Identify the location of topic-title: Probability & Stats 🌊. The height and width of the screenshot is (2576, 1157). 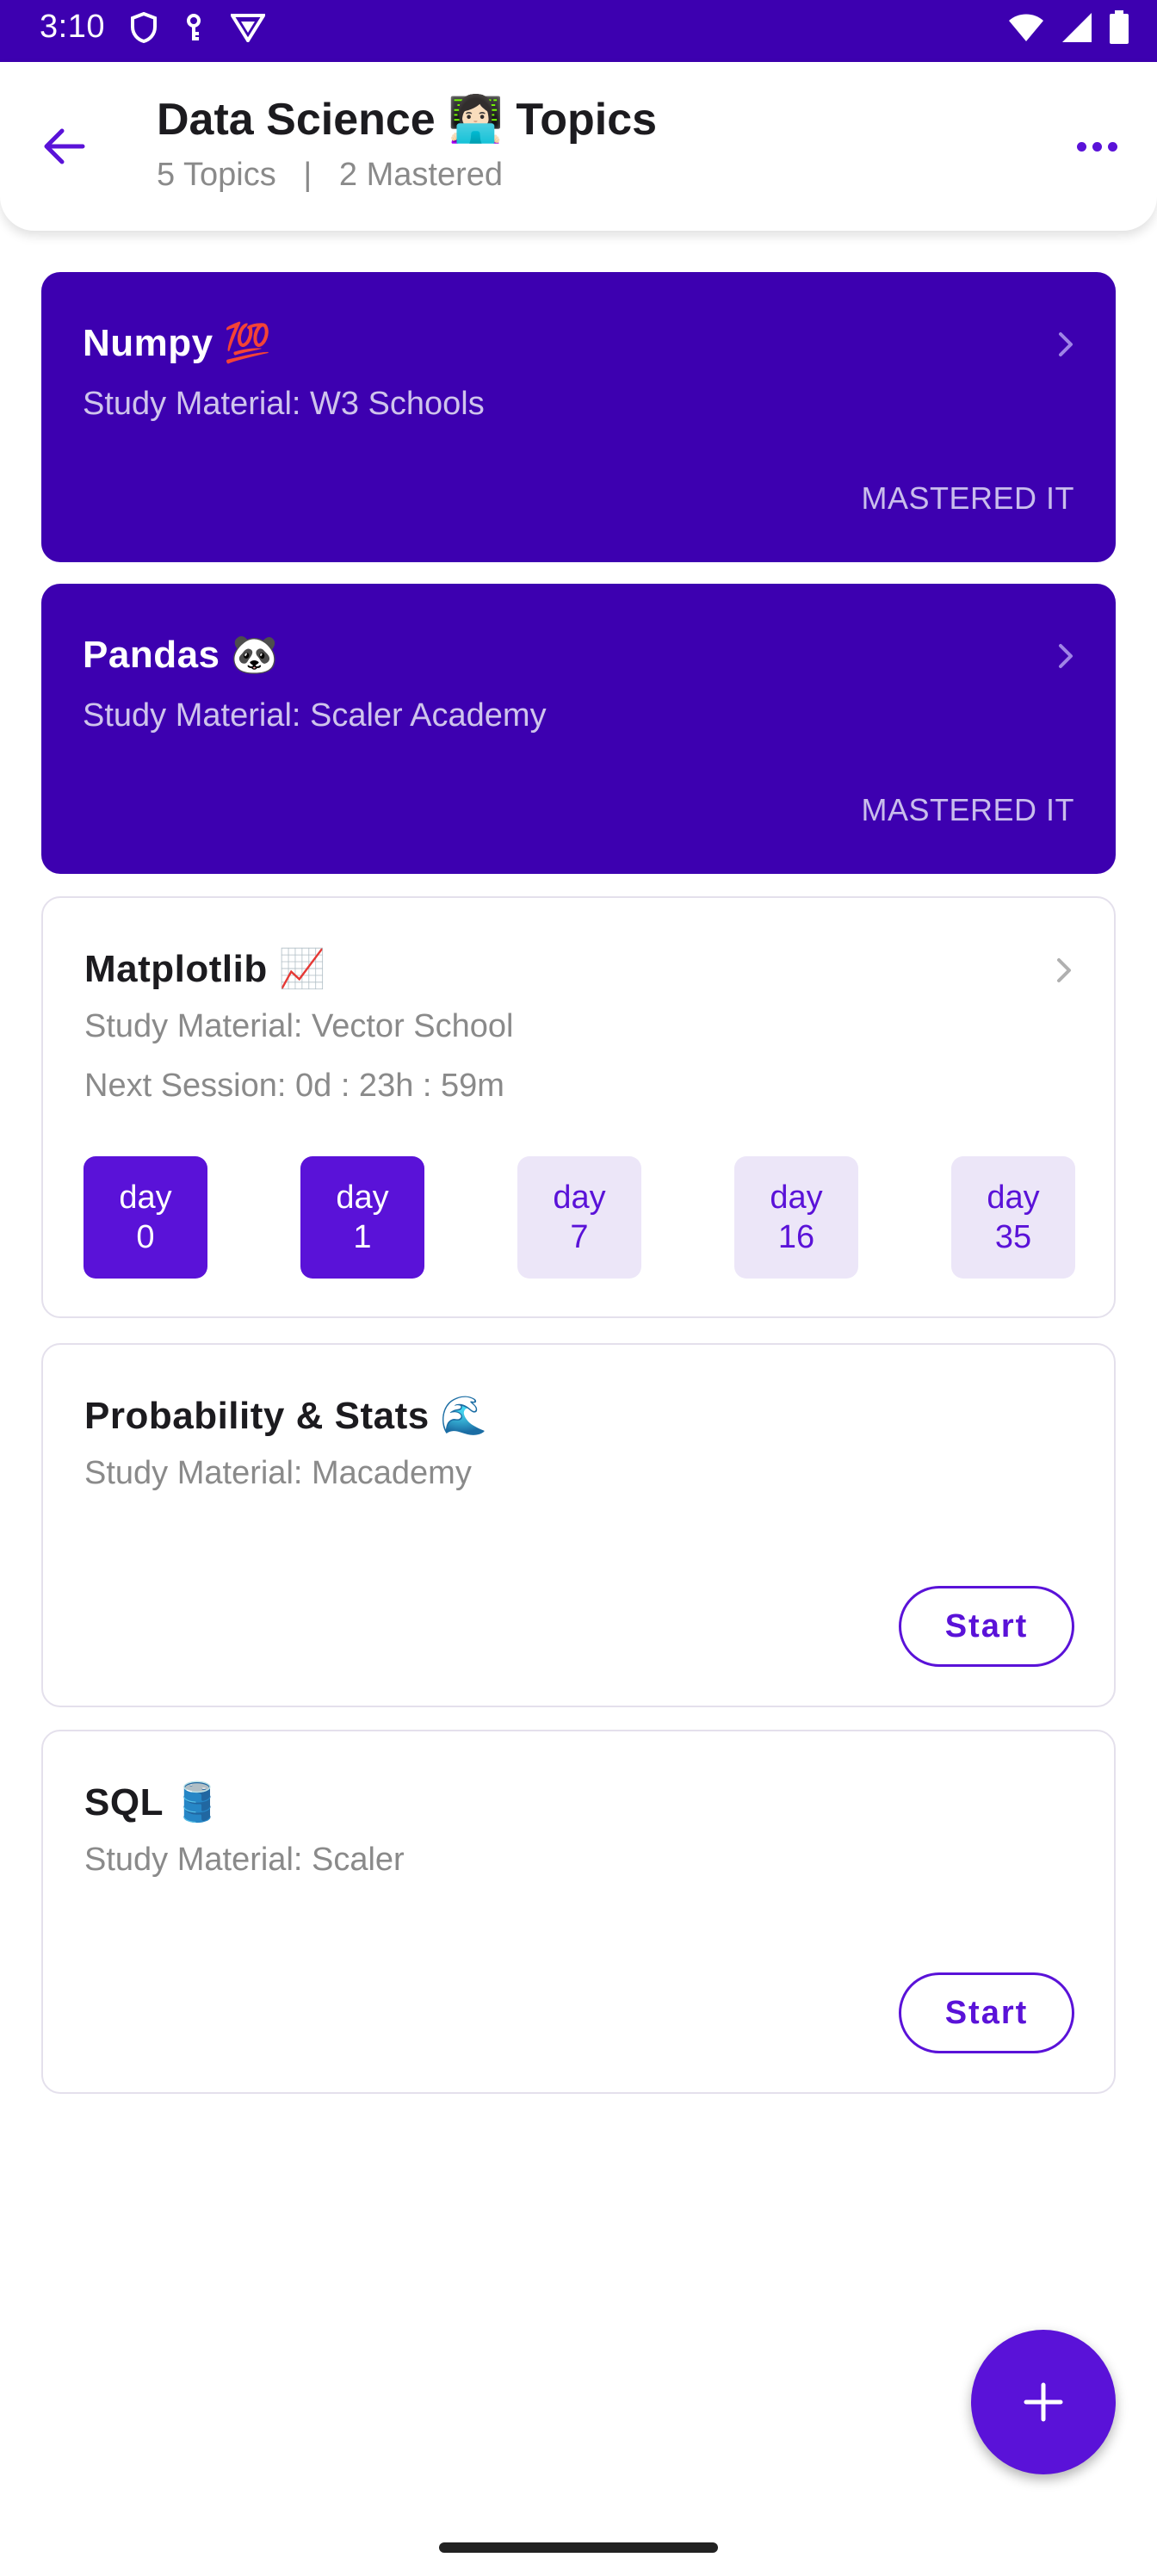
(286, 1416).